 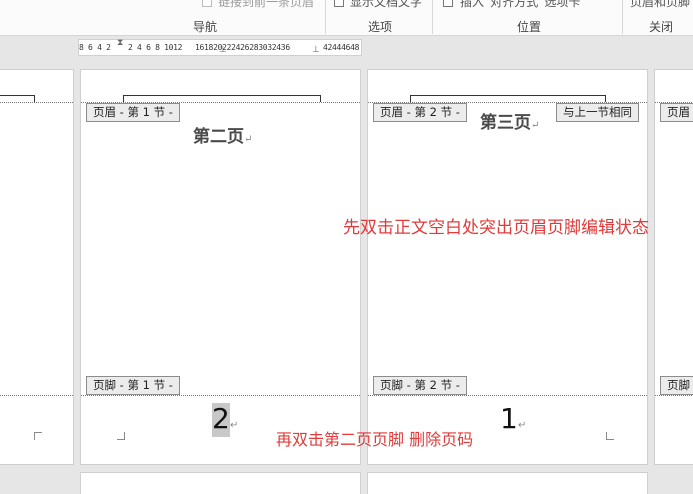 I want to click on link-previous-icon, so click(x=207, y=3).